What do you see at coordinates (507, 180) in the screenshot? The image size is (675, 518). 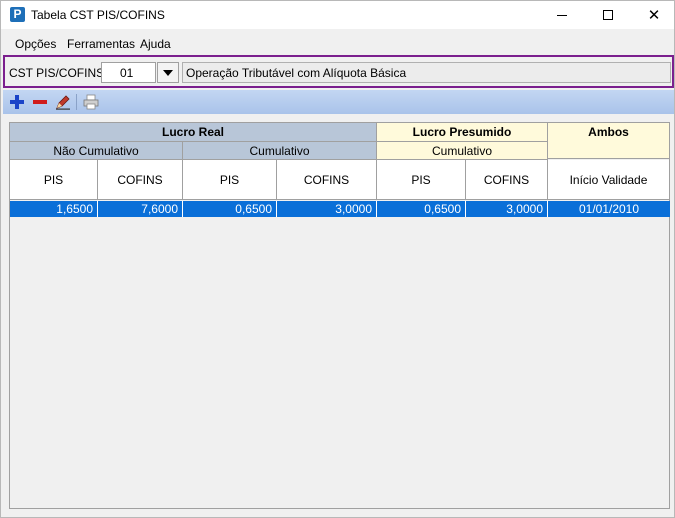 I see `column-header-cofins-presumido: COFINS` at bounding box center [507, 180].